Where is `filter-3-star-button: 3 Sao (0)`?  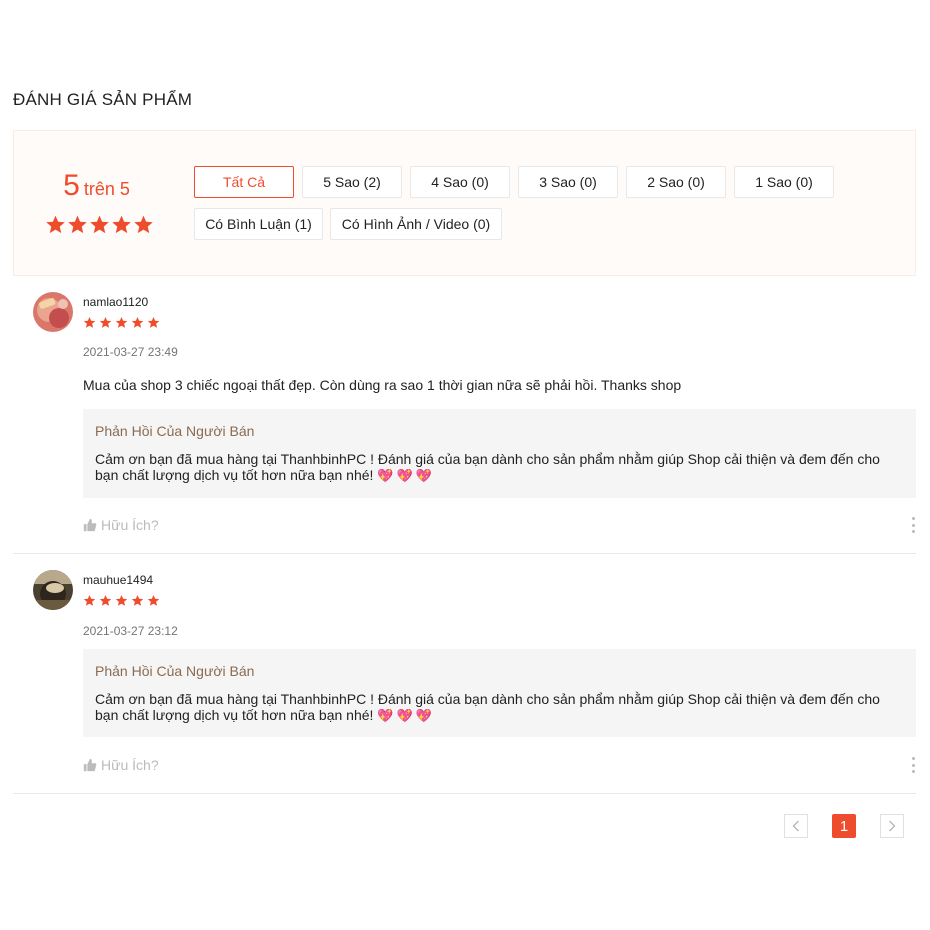 filter-3-star-button: 3 Sao (0) is located at coordinates (568, 182).